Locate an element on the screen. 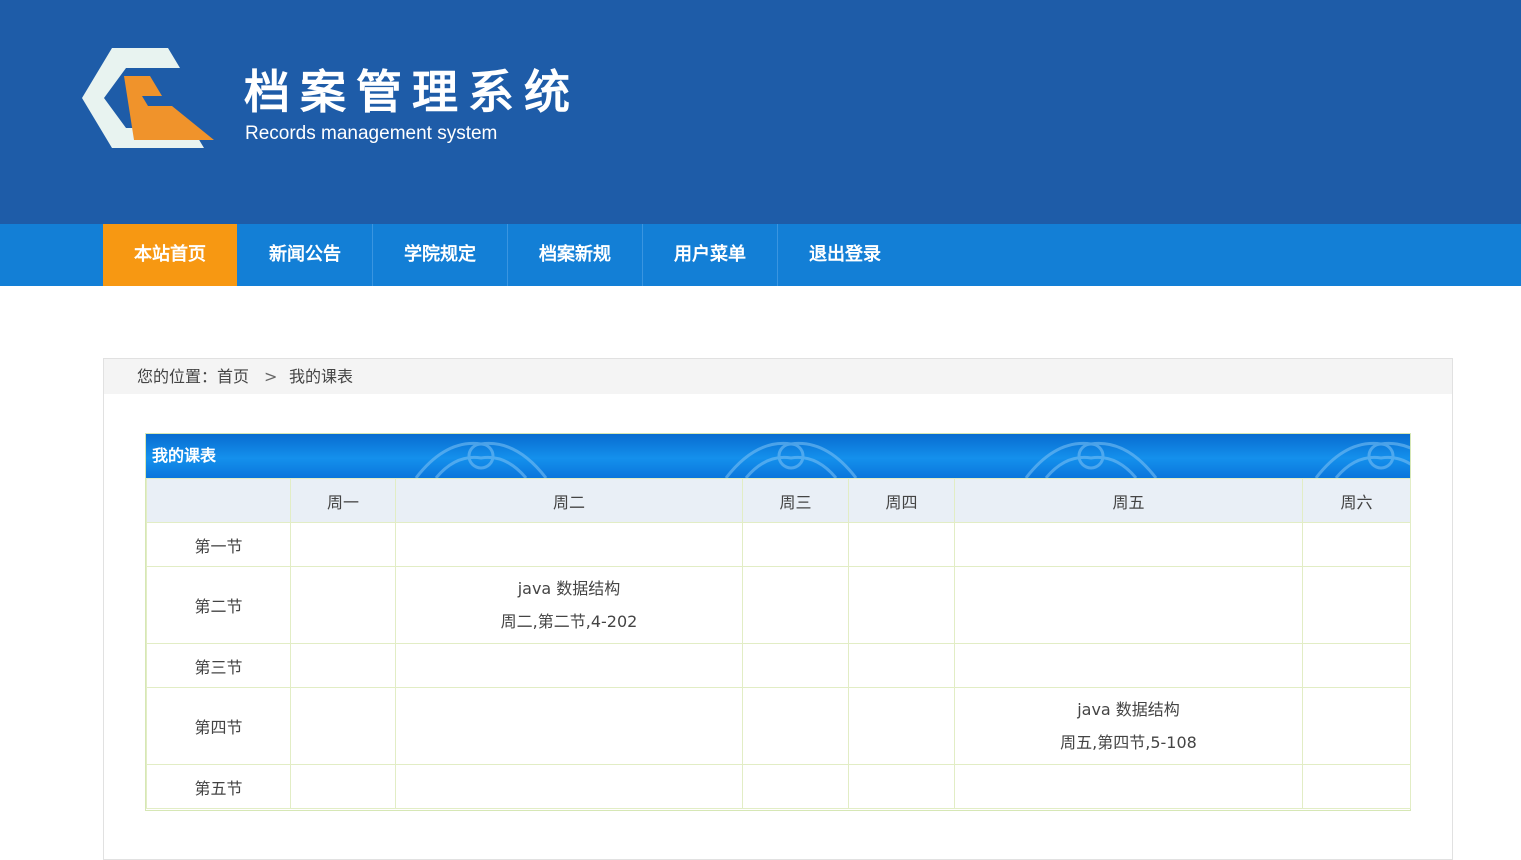  period-label: 第三节 is located at coordinates (218, 665).